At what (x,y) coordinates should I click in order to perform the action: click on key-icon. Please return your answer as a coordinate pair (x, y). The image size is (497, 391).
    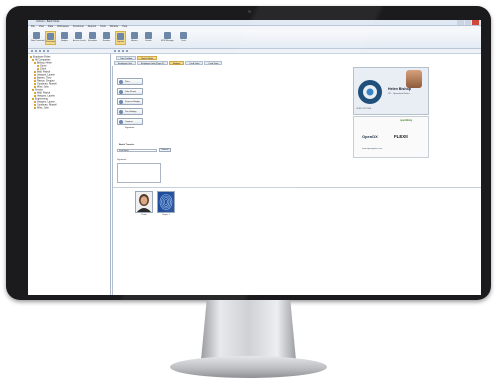
    Looking at the image, I should click on (78, 35).